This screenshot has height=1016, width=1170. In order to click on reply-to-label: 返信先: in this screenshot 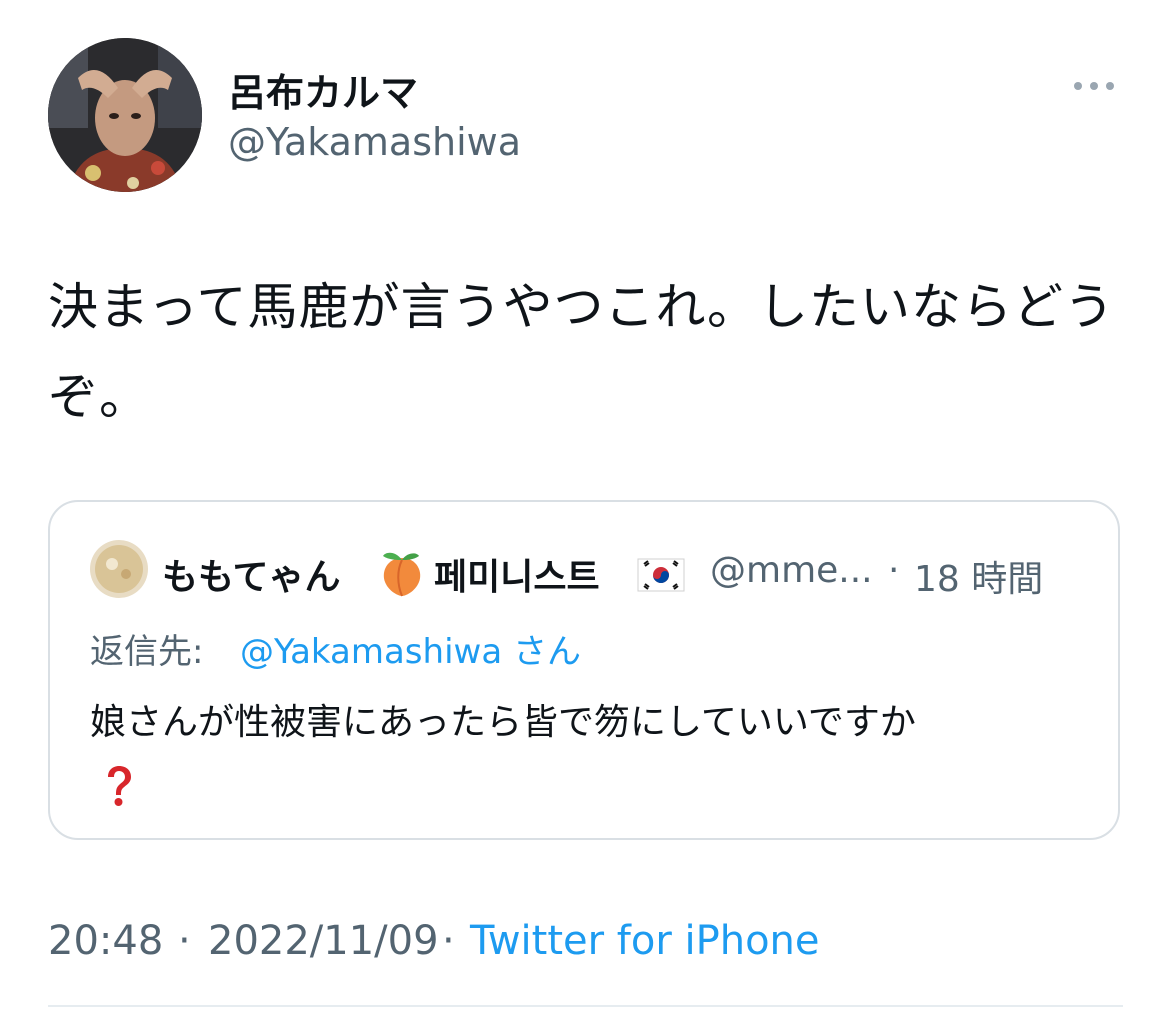, I will do `click(147, 652)`.